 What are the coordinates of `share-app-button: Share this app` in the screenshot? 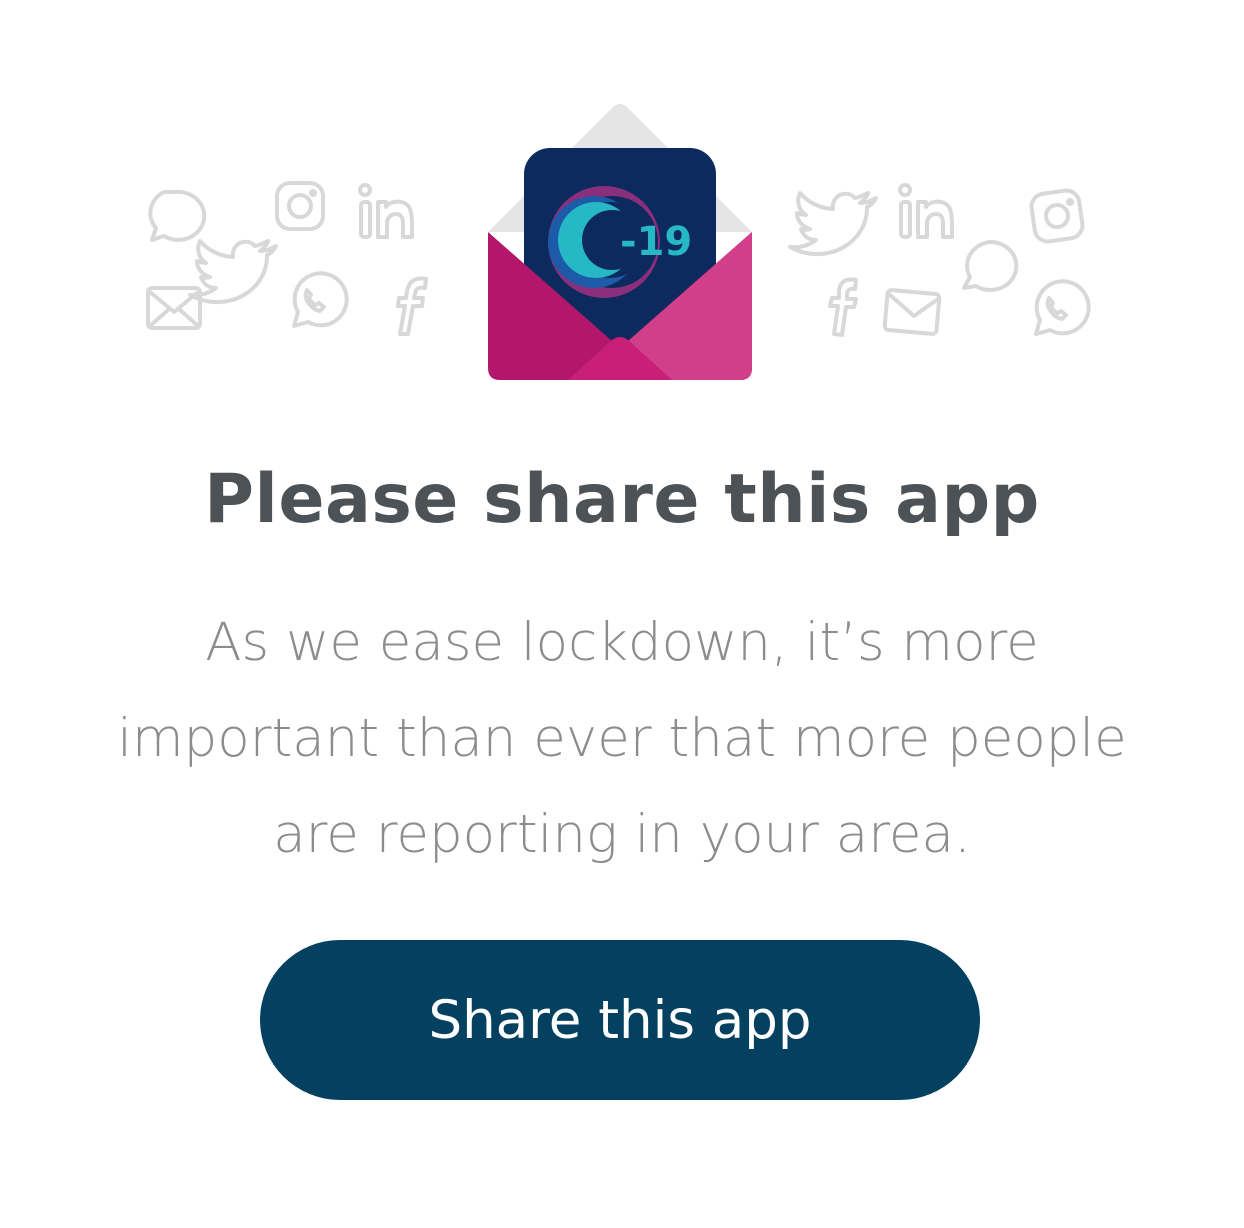 It's located at (620, 1020).